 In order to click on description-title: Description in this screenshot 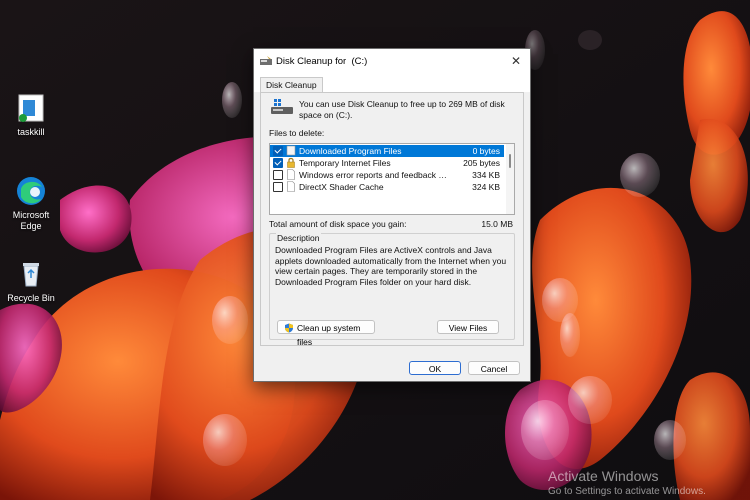, I will do `click(298, 238)`.